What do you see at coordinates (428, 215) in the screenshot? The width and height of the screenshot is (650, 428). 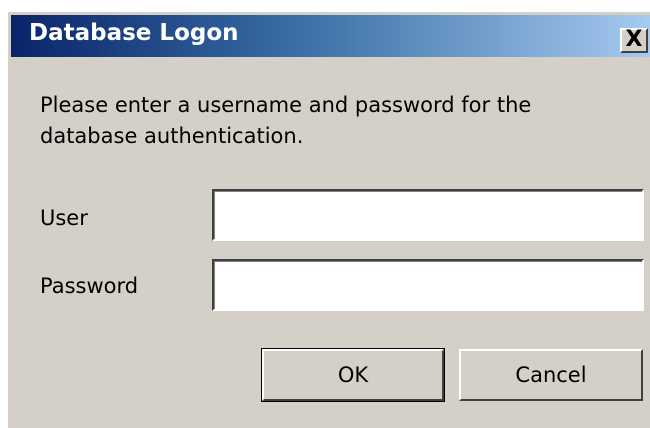 I see `user-input` at bounding box center [428, 215].